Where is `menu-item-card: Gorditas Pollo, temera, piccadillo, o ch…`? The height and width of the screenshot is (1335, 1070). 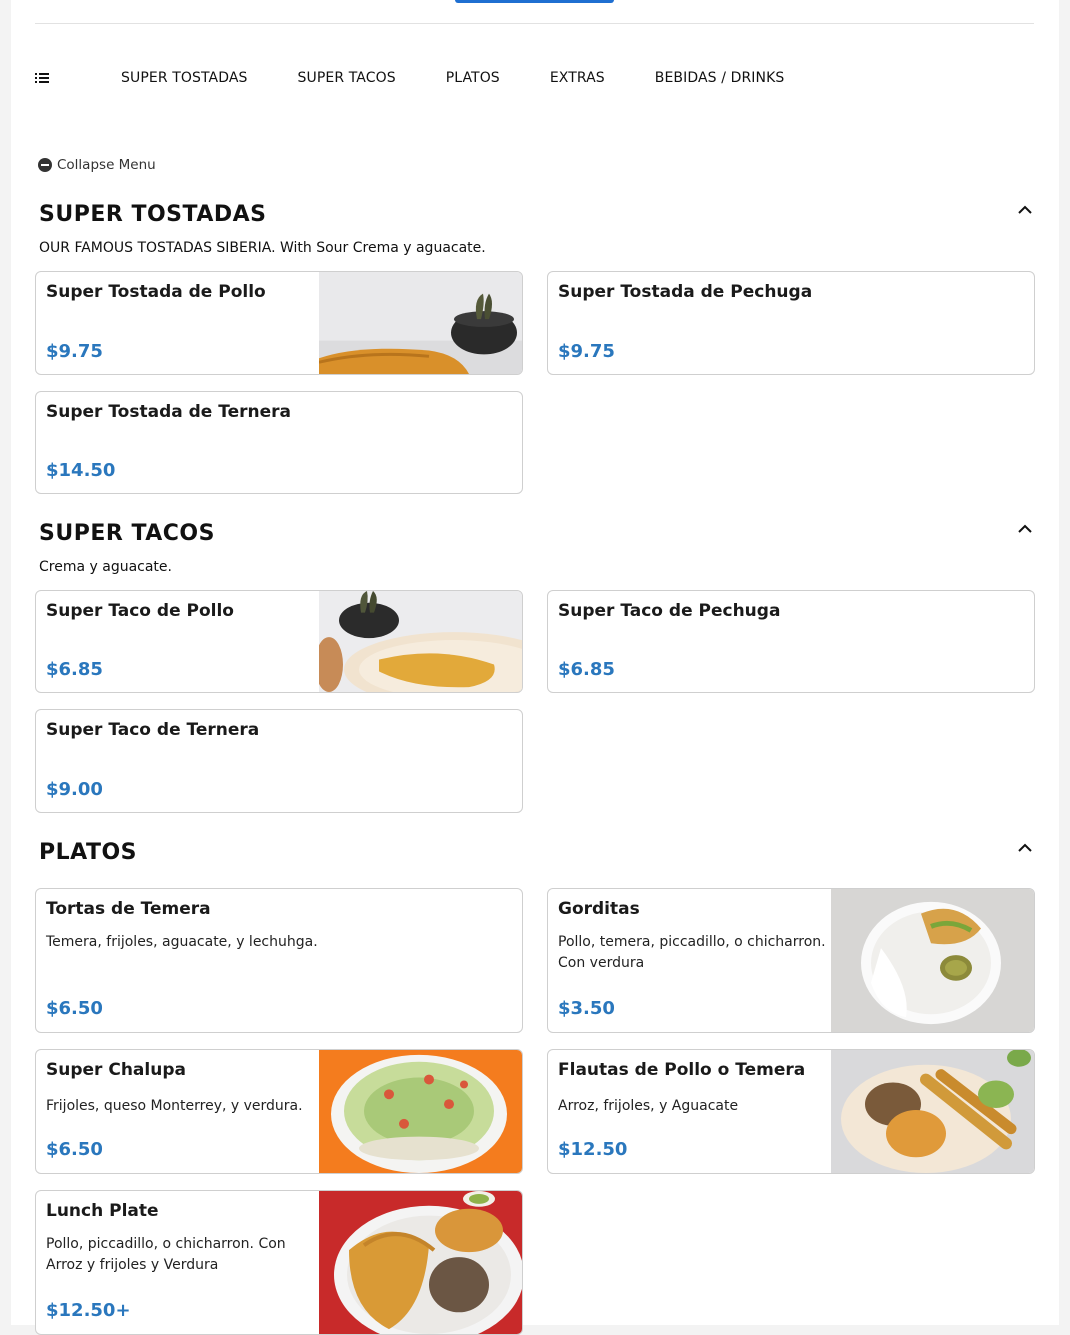
menu-item-card: Gorditas Pollo, temera, piccadillo, o ch… is located at coordinates (791, 960).